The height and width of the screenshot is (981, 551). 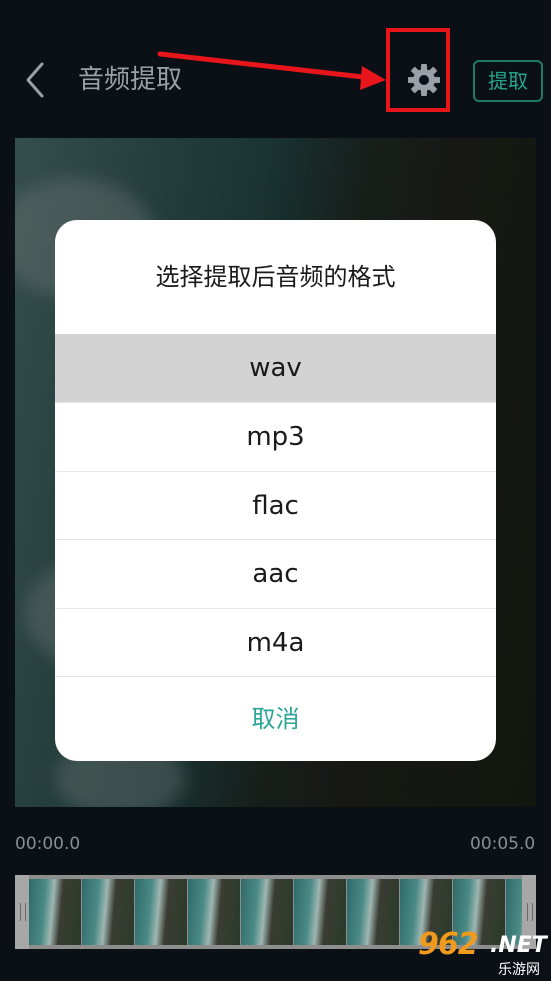 I want to click on cancel-button: 取消, so click(x=275, y=718).